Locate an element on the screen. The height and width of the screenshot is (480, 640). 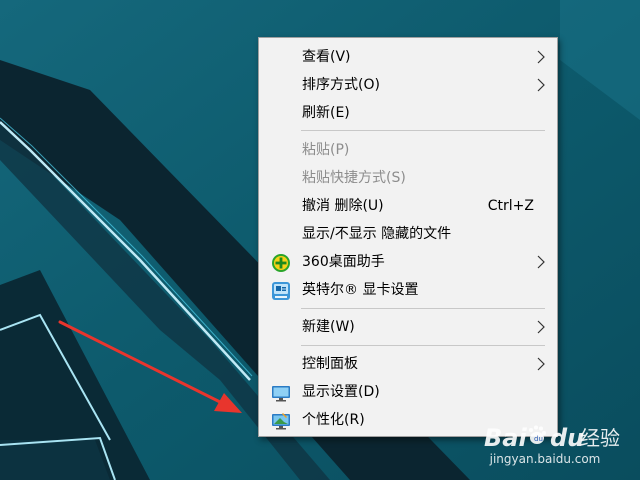
watermark-cn: 经验 is located at coordinates (600, 438).